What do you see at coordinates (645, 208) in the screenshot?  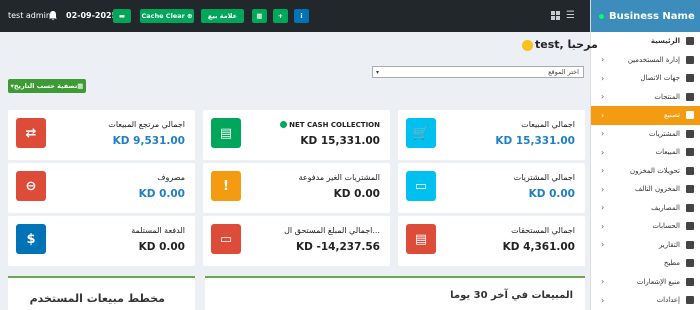 I see `sidebar-item-expenses: › المصاريف` at bounding box center [645, 208].